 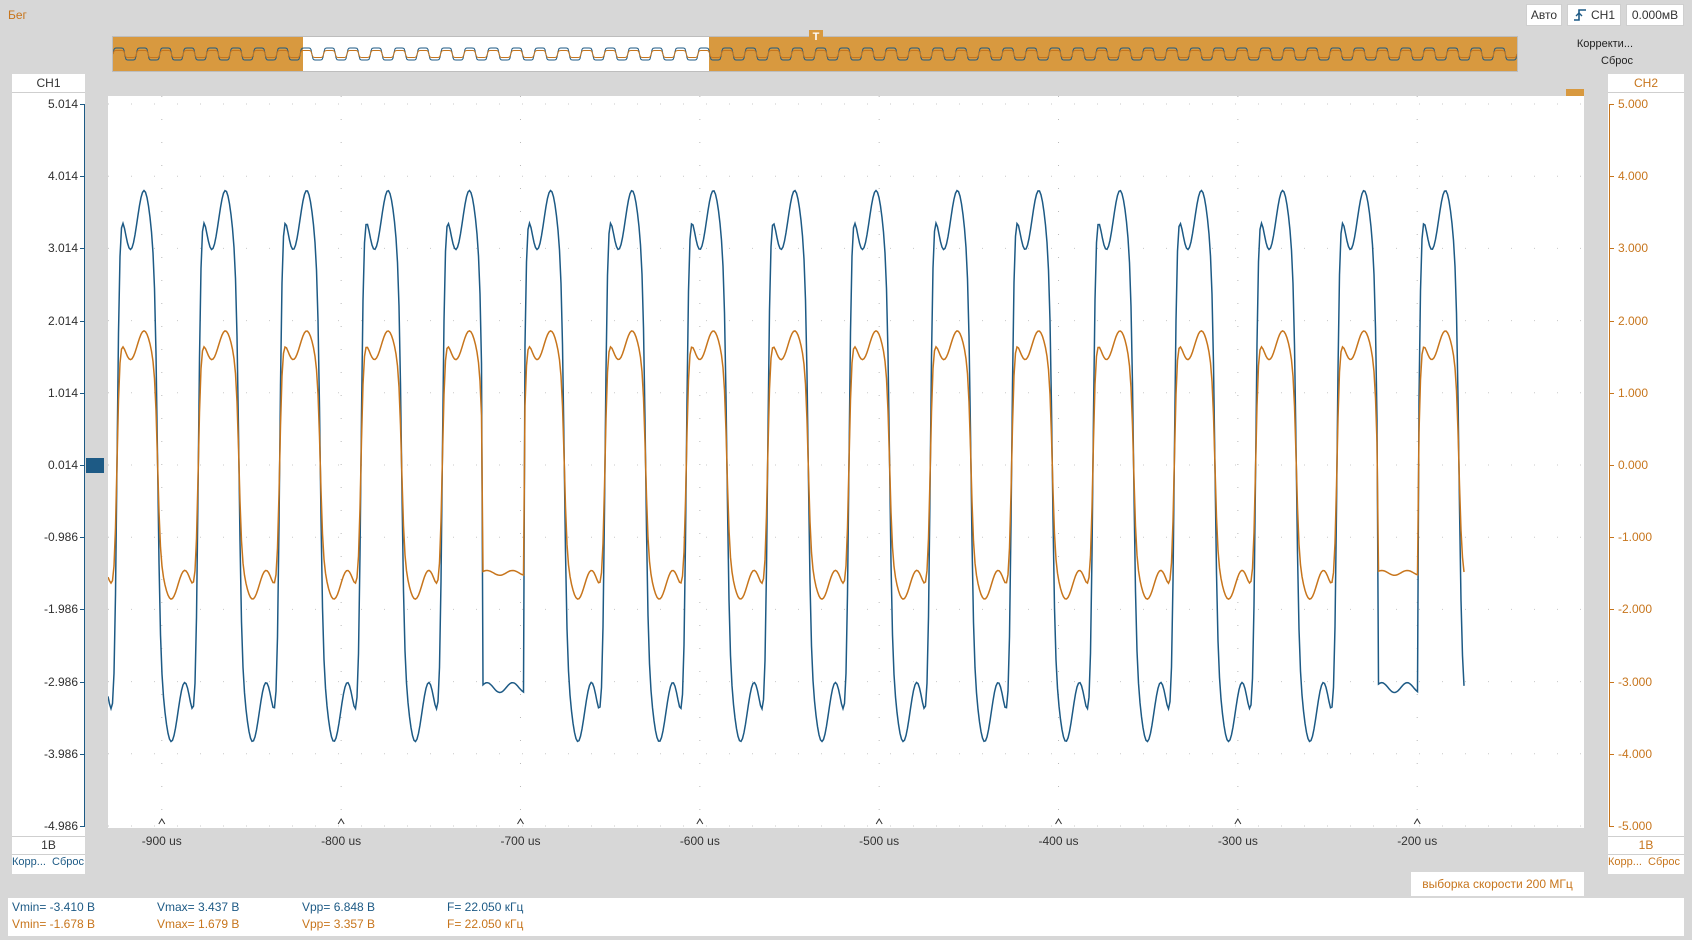 I want to click on ch2-vpp: Vpp= 3.357 В, so click(x=339, y=924).